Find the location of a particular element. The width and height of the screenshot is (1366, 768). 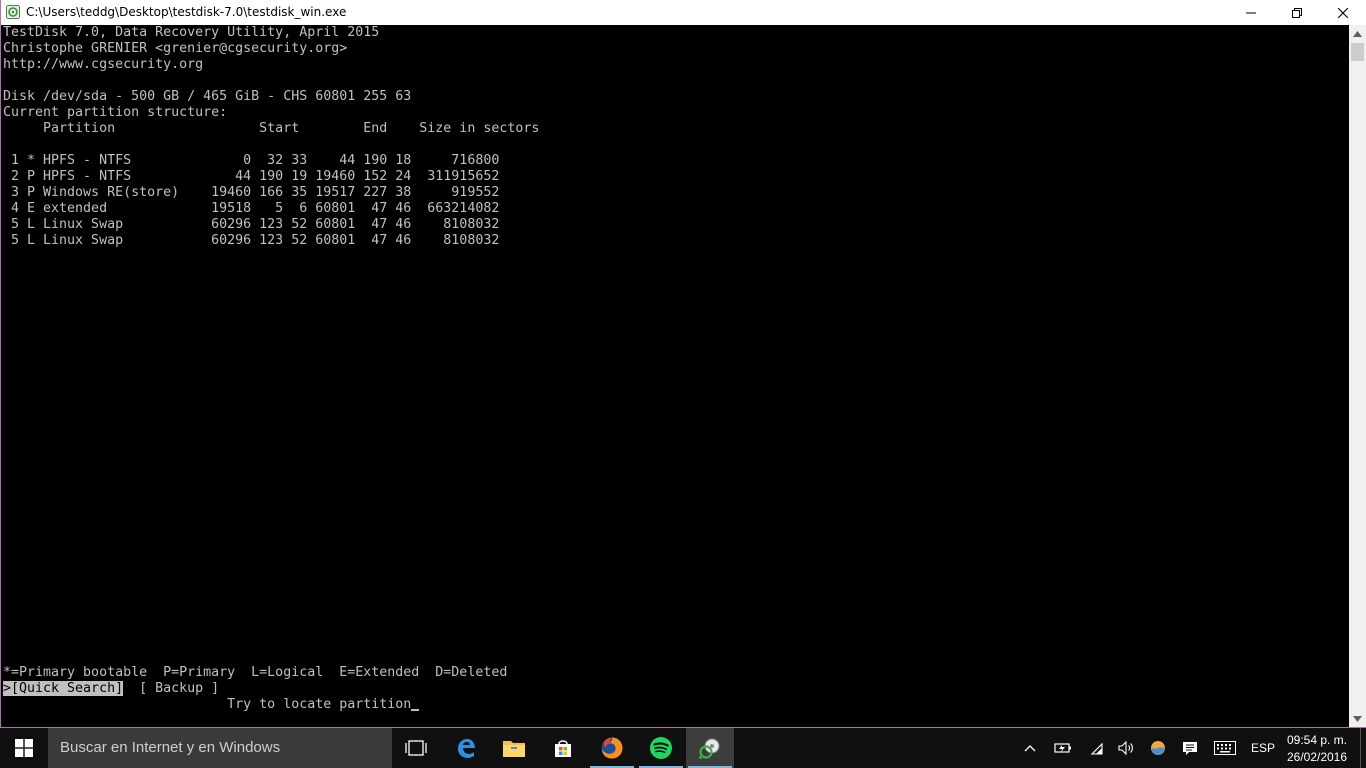

firefox-taskbar-button is located at coordinates (612, 748).